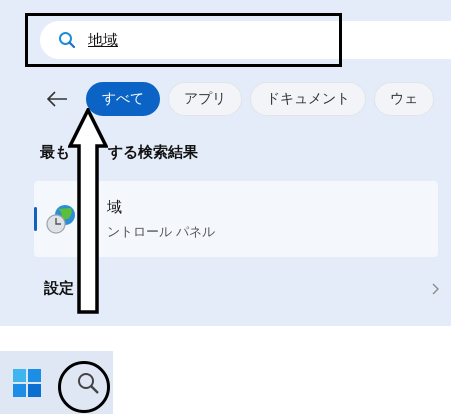  What do you see at coordinates (161, 232) in the screenshot?
I see `result-subtitle: ントロール パネル` at bounding box center [161, 232].